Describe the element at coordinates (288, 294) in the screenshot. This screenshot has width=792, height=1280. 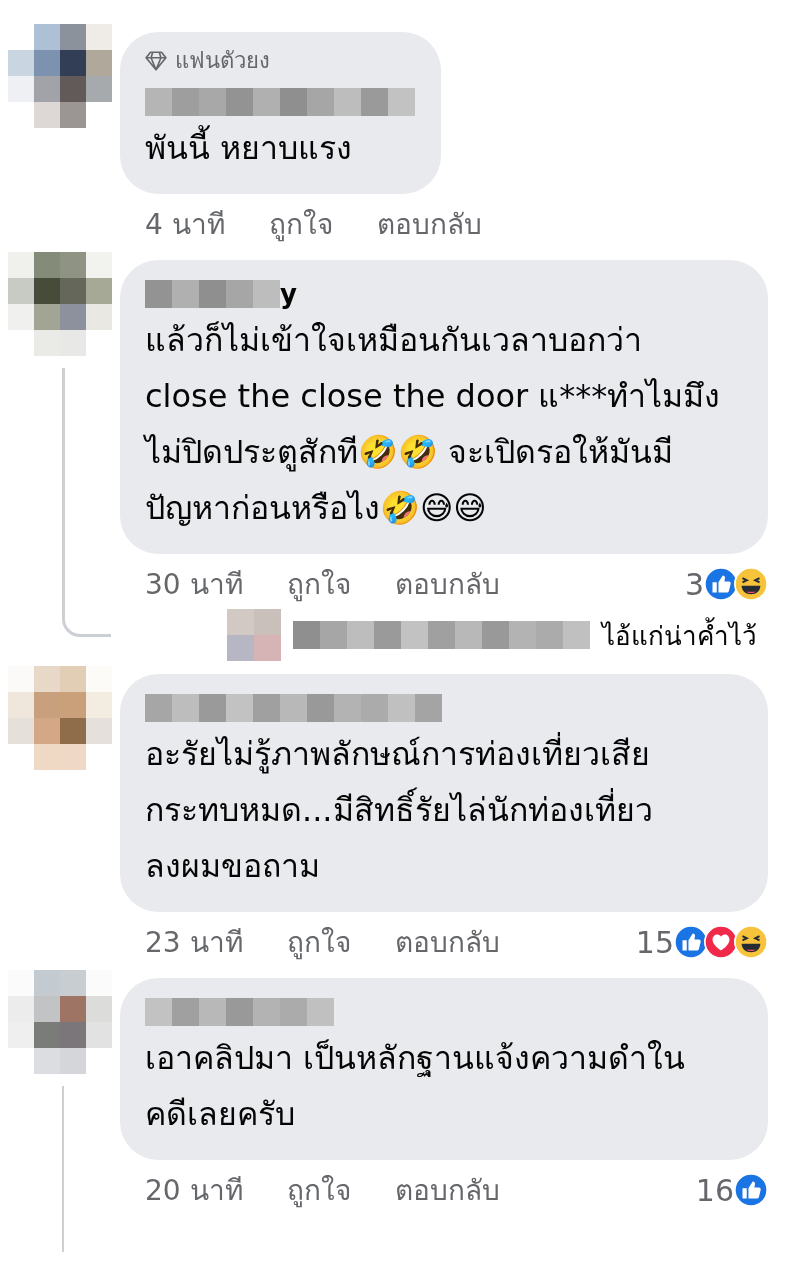
I see `author-name: y` at that location.